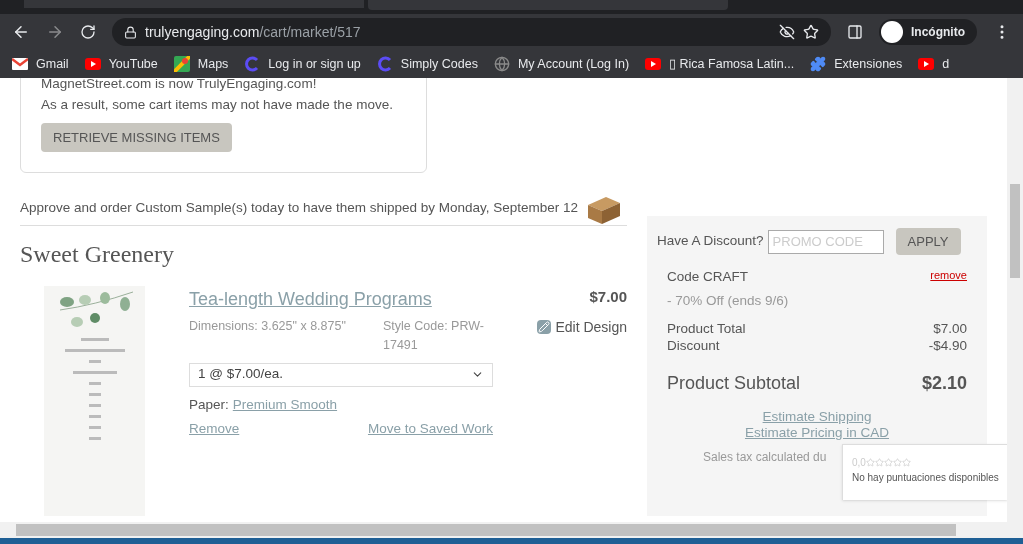 The width and height of the screenshot is (1023, 544). I want to click on reload-icon, so click(88, 32).